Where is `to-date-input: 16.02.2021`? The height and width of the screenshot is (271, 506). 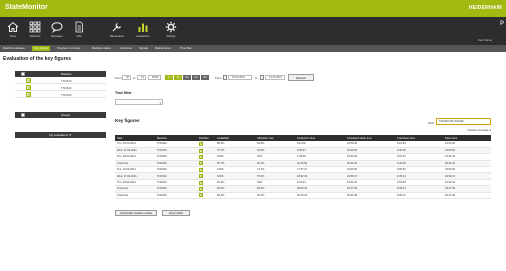 to-date-input: 16.02.2021 is located at coordinates (275, 77).